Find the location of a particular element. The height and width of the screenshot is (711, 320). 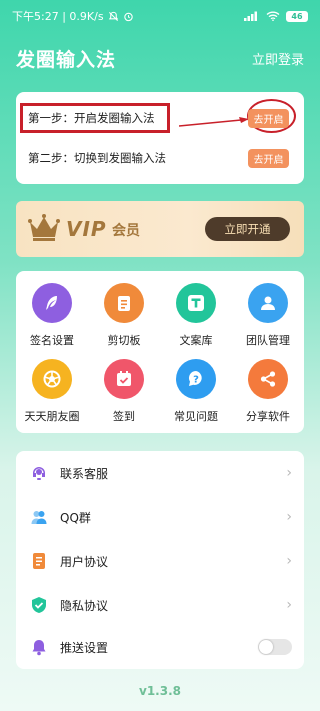

setup-steps-card: 第一步：开启发圈输入法 去开启 第二步：切换到发圈输入法 去开启 is located at coordinates (160, 138).